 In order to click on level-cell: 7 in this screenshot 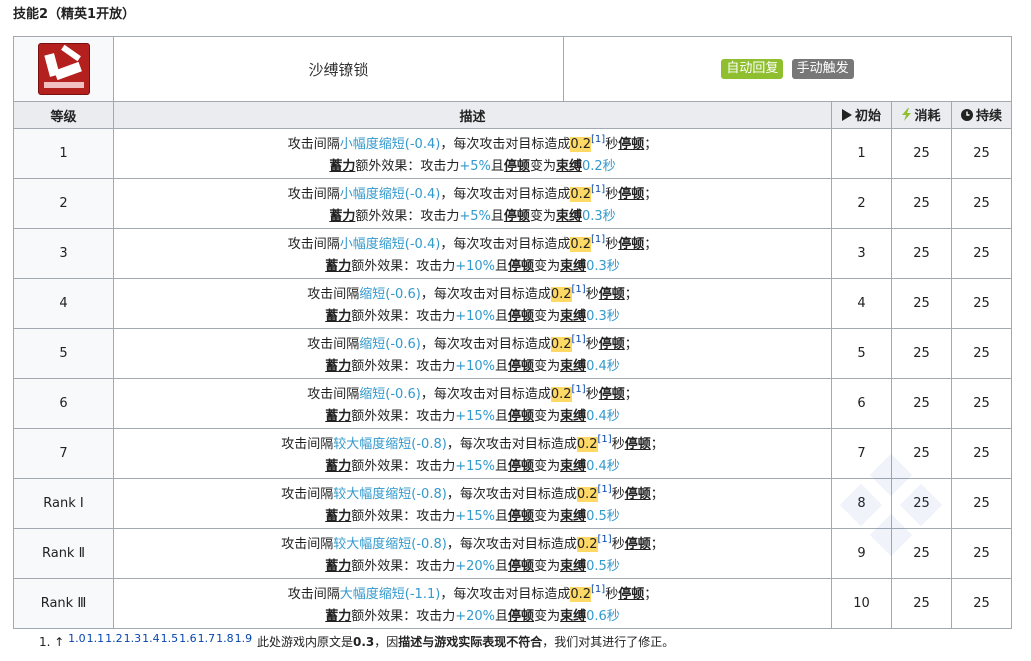, I will do `click(63, 453)`.